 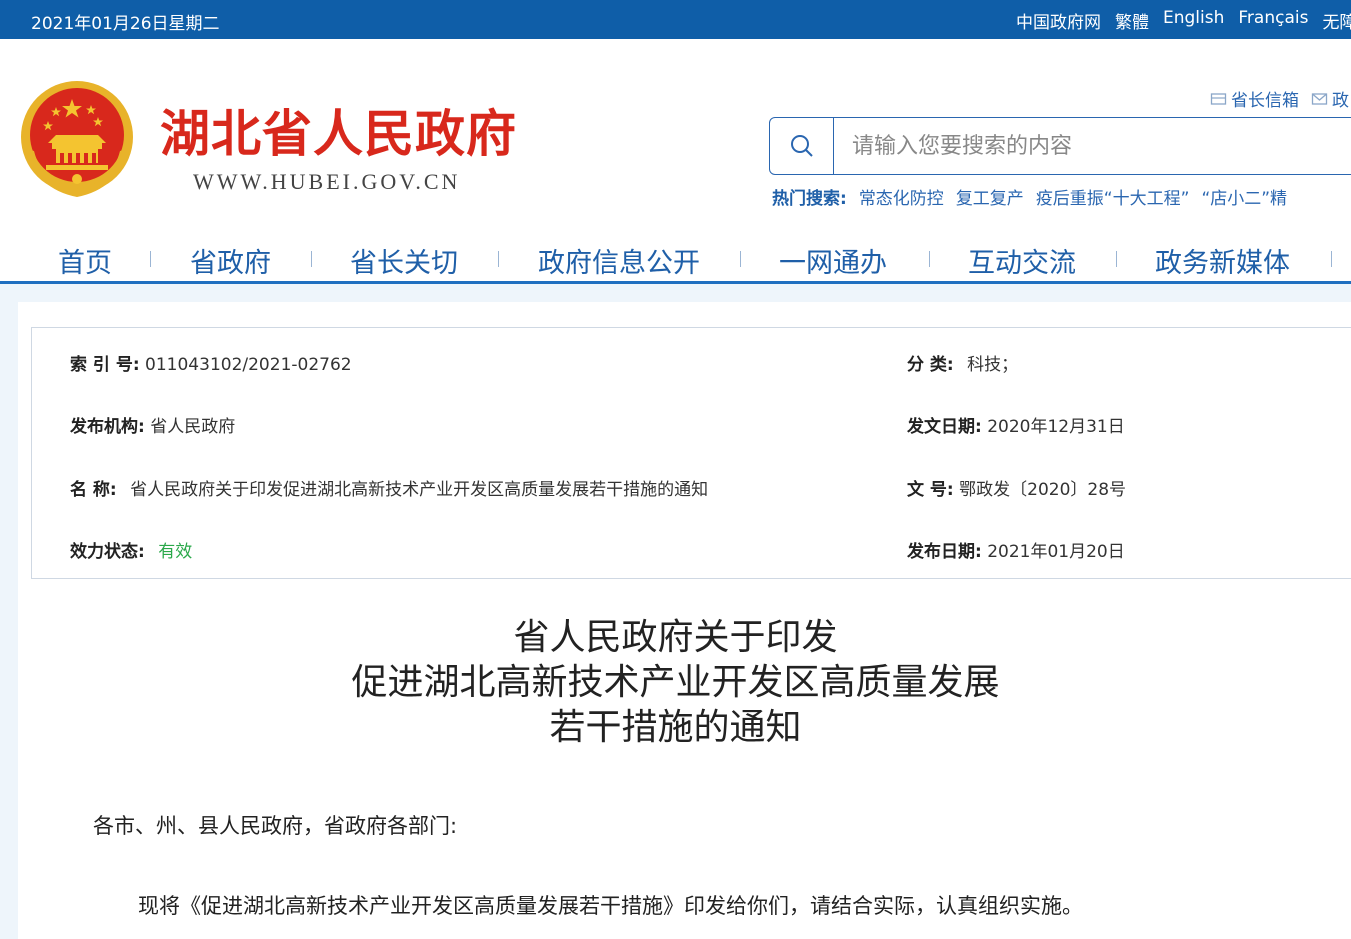 I want to click on top-link-french: Français, so click(x=1273, y=20).